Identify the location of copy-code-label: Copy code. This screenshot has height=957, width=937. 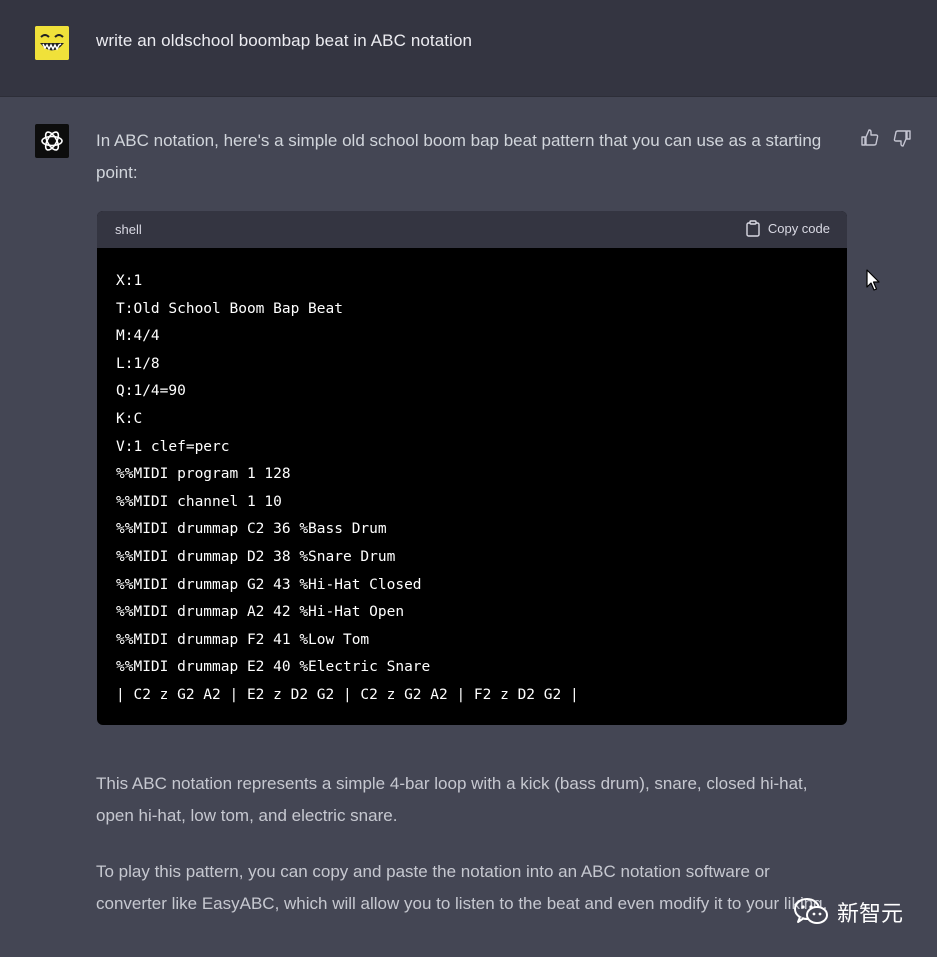
(798, 228).